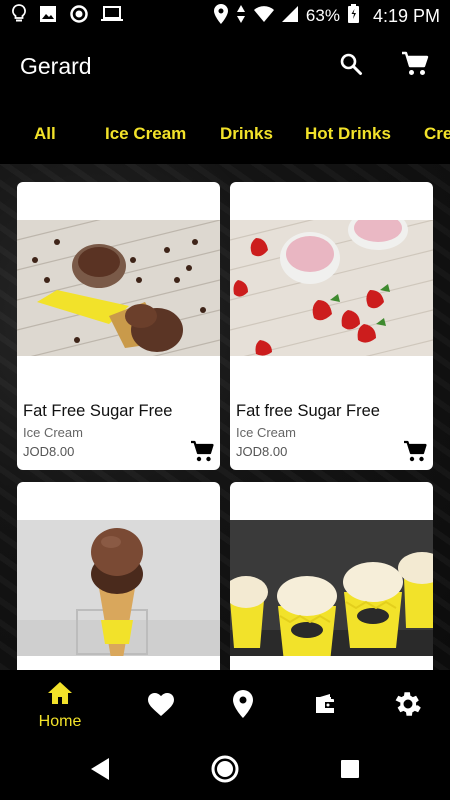  I want to click on bottom-navigation: Home, so click(225, 706).